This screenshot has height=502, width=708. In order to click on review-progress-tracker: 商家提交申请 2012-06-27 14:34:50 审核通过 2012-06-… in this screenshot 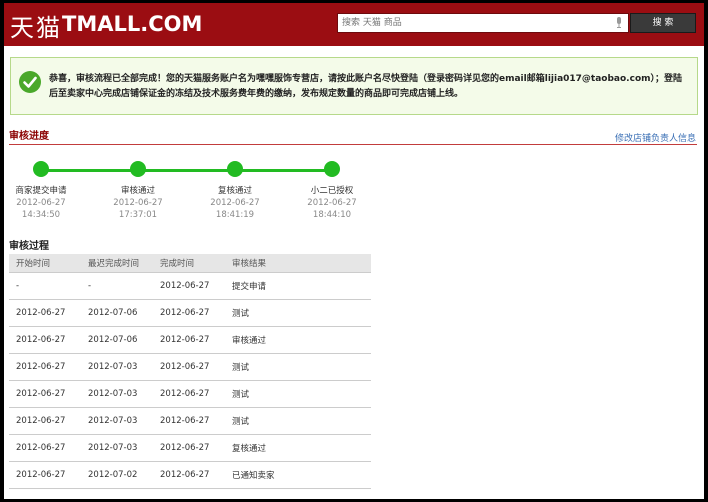, I will do `click(189, 195)`.